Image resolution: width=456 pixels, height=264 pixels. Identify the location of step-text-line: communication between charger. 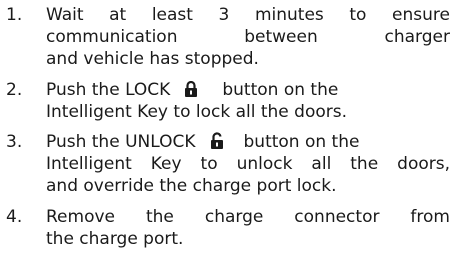
(248, 37).